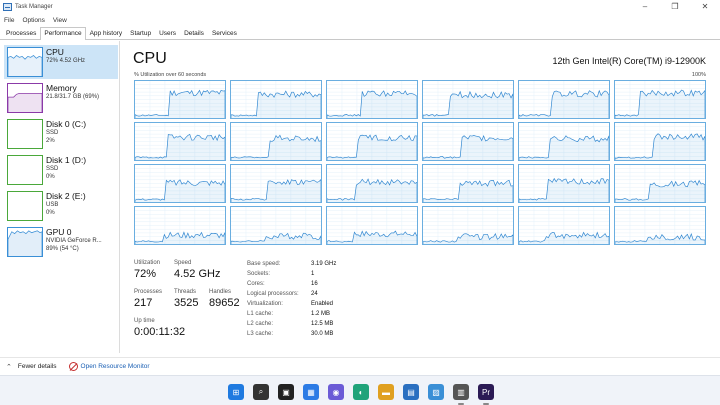 This screenshot has width=720, height=405. What do you see at coordinates (61, 134) in the screenshot?
I see `sidebar-item-disk0: Disk 0 (C:) SSD 2%` at bounding box center [61, 134].